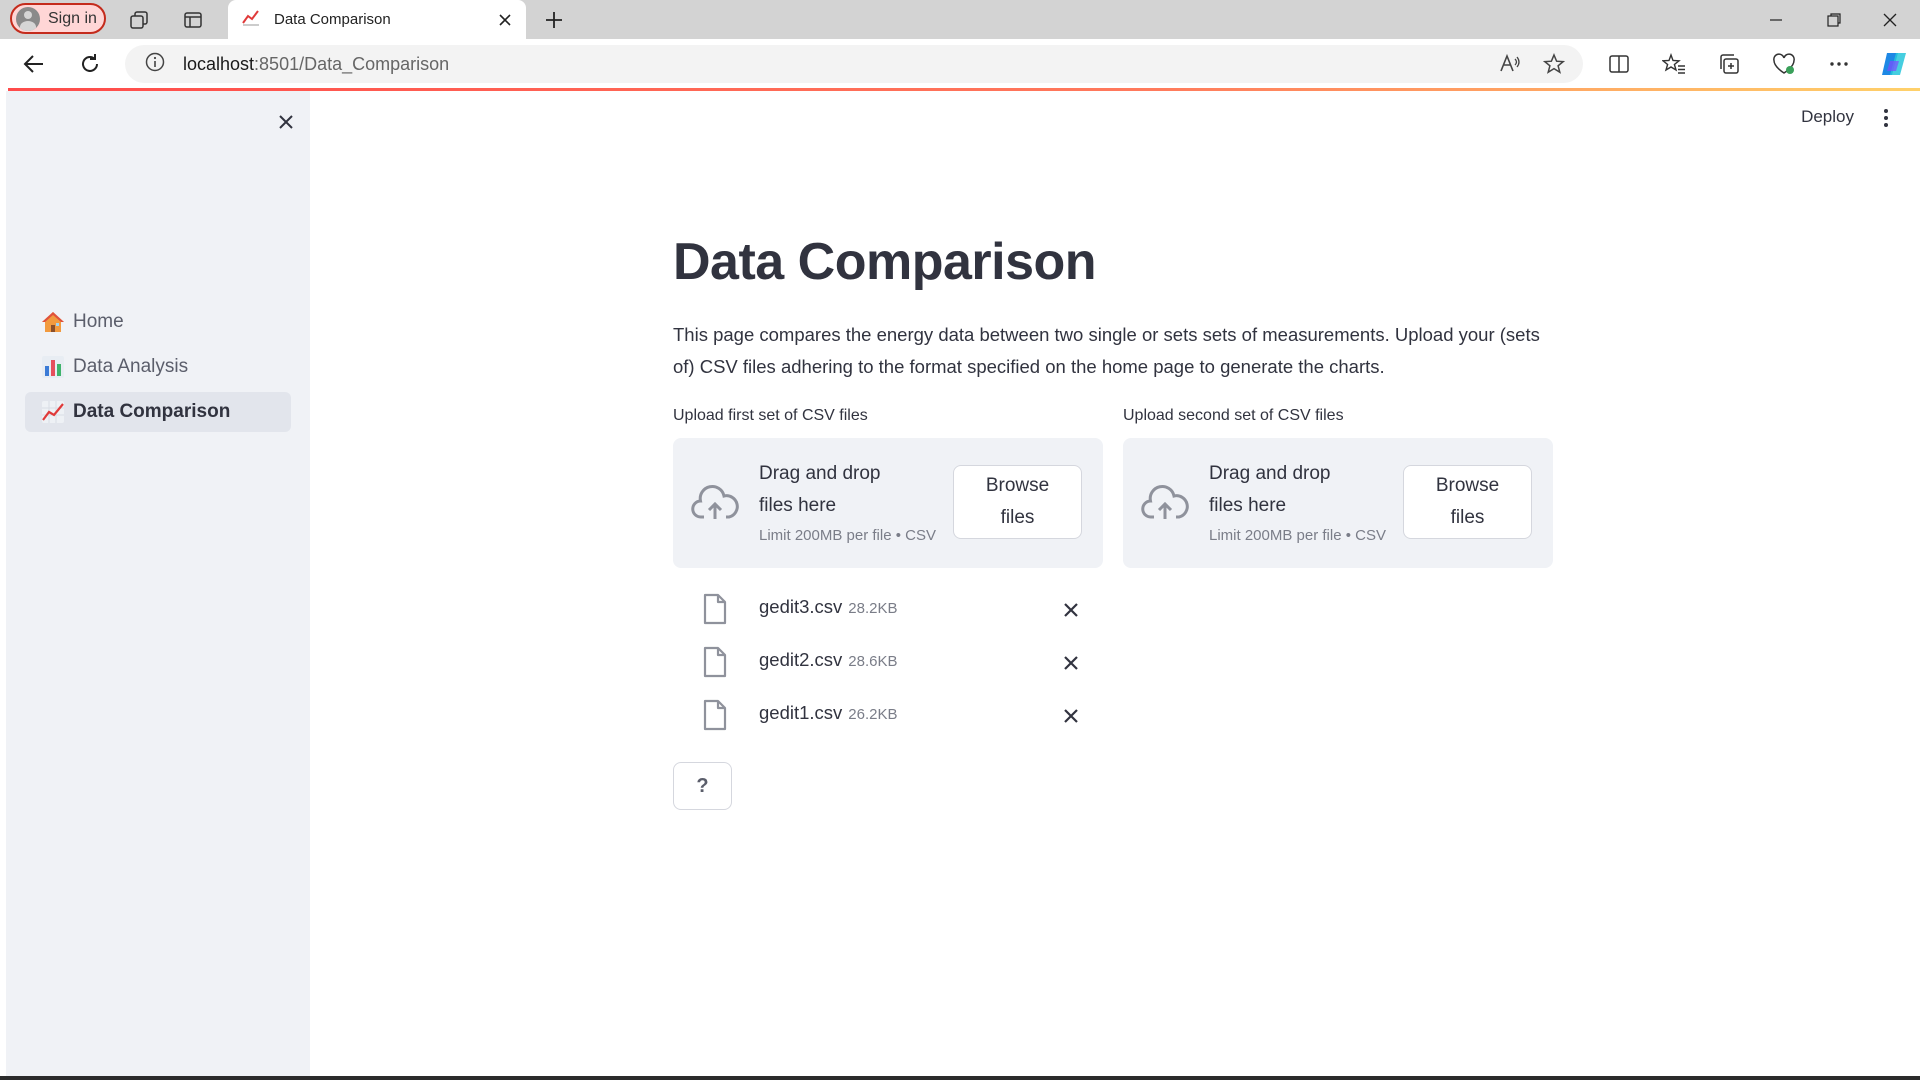 The width and height of the screenshot is (1920, 1080). Describe the element at coordinates (801, 606) in the screenshot. I see `file-name: gedit3.csv` at that location.